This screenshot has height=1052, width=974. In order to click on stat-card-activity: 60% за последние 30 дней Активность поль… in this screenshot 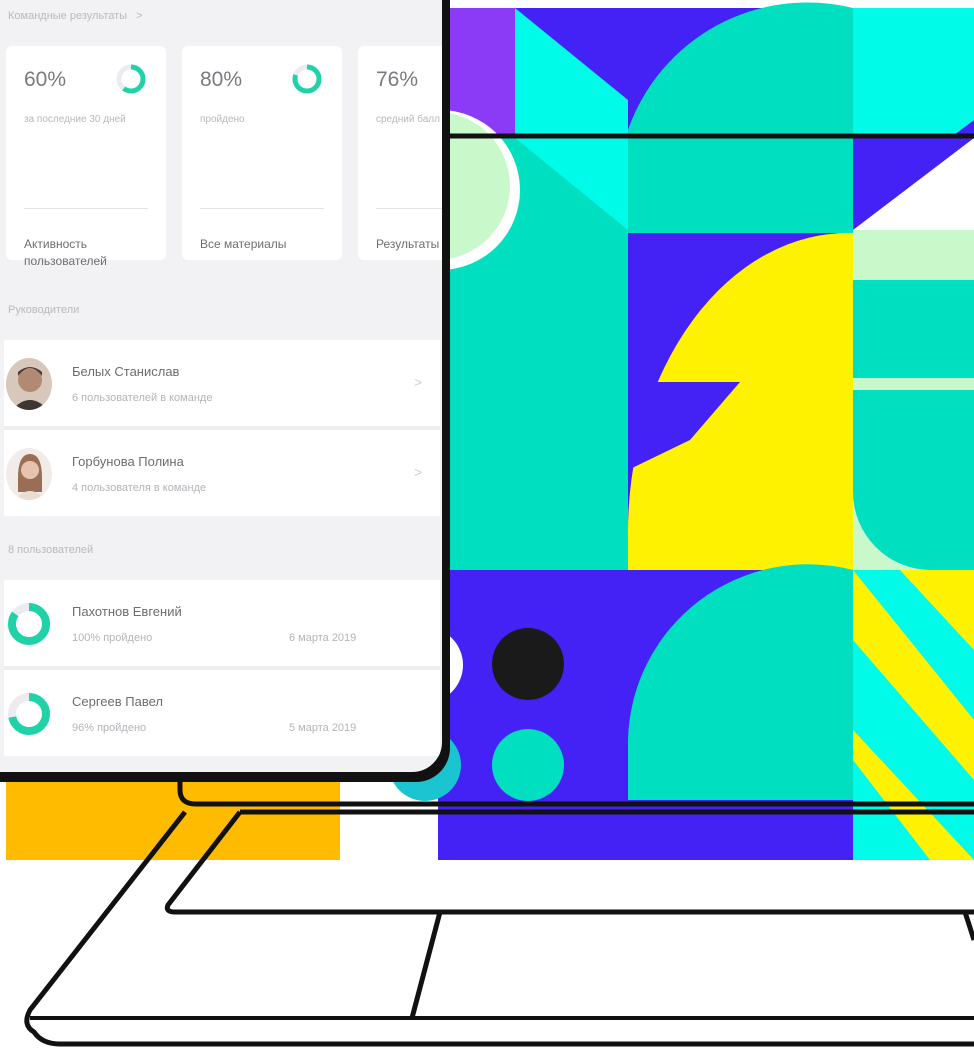, I will do `click(86, 157)`.